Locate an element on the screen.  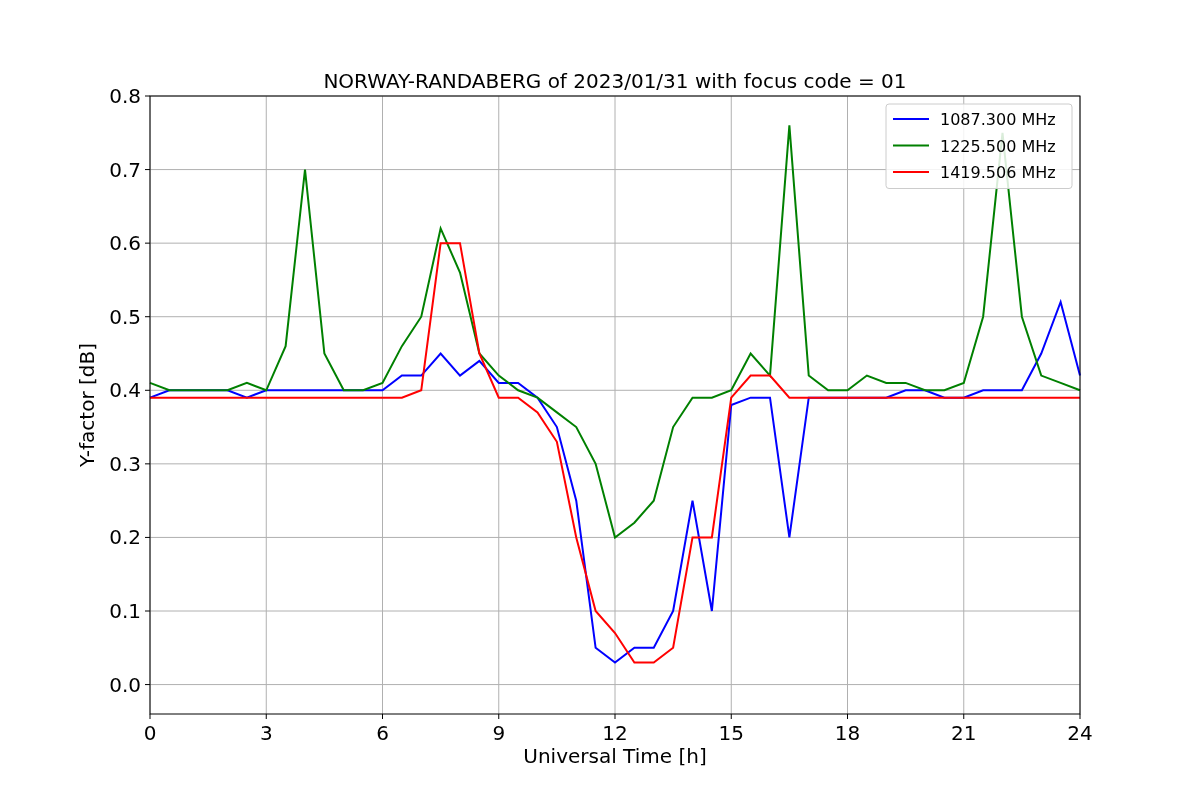
legend-label: 1419.506 MHz is located at coordinates (998, 172).